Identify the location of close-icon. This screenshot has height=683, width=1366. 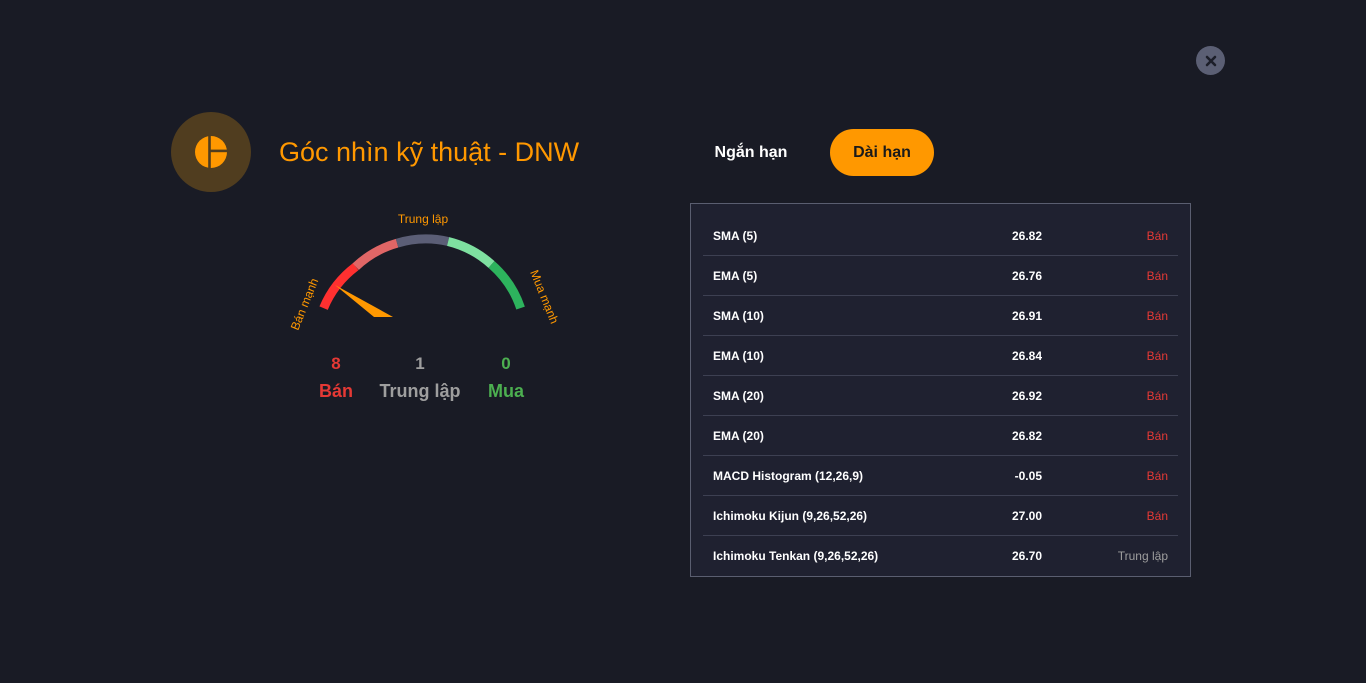
(1210, 60).